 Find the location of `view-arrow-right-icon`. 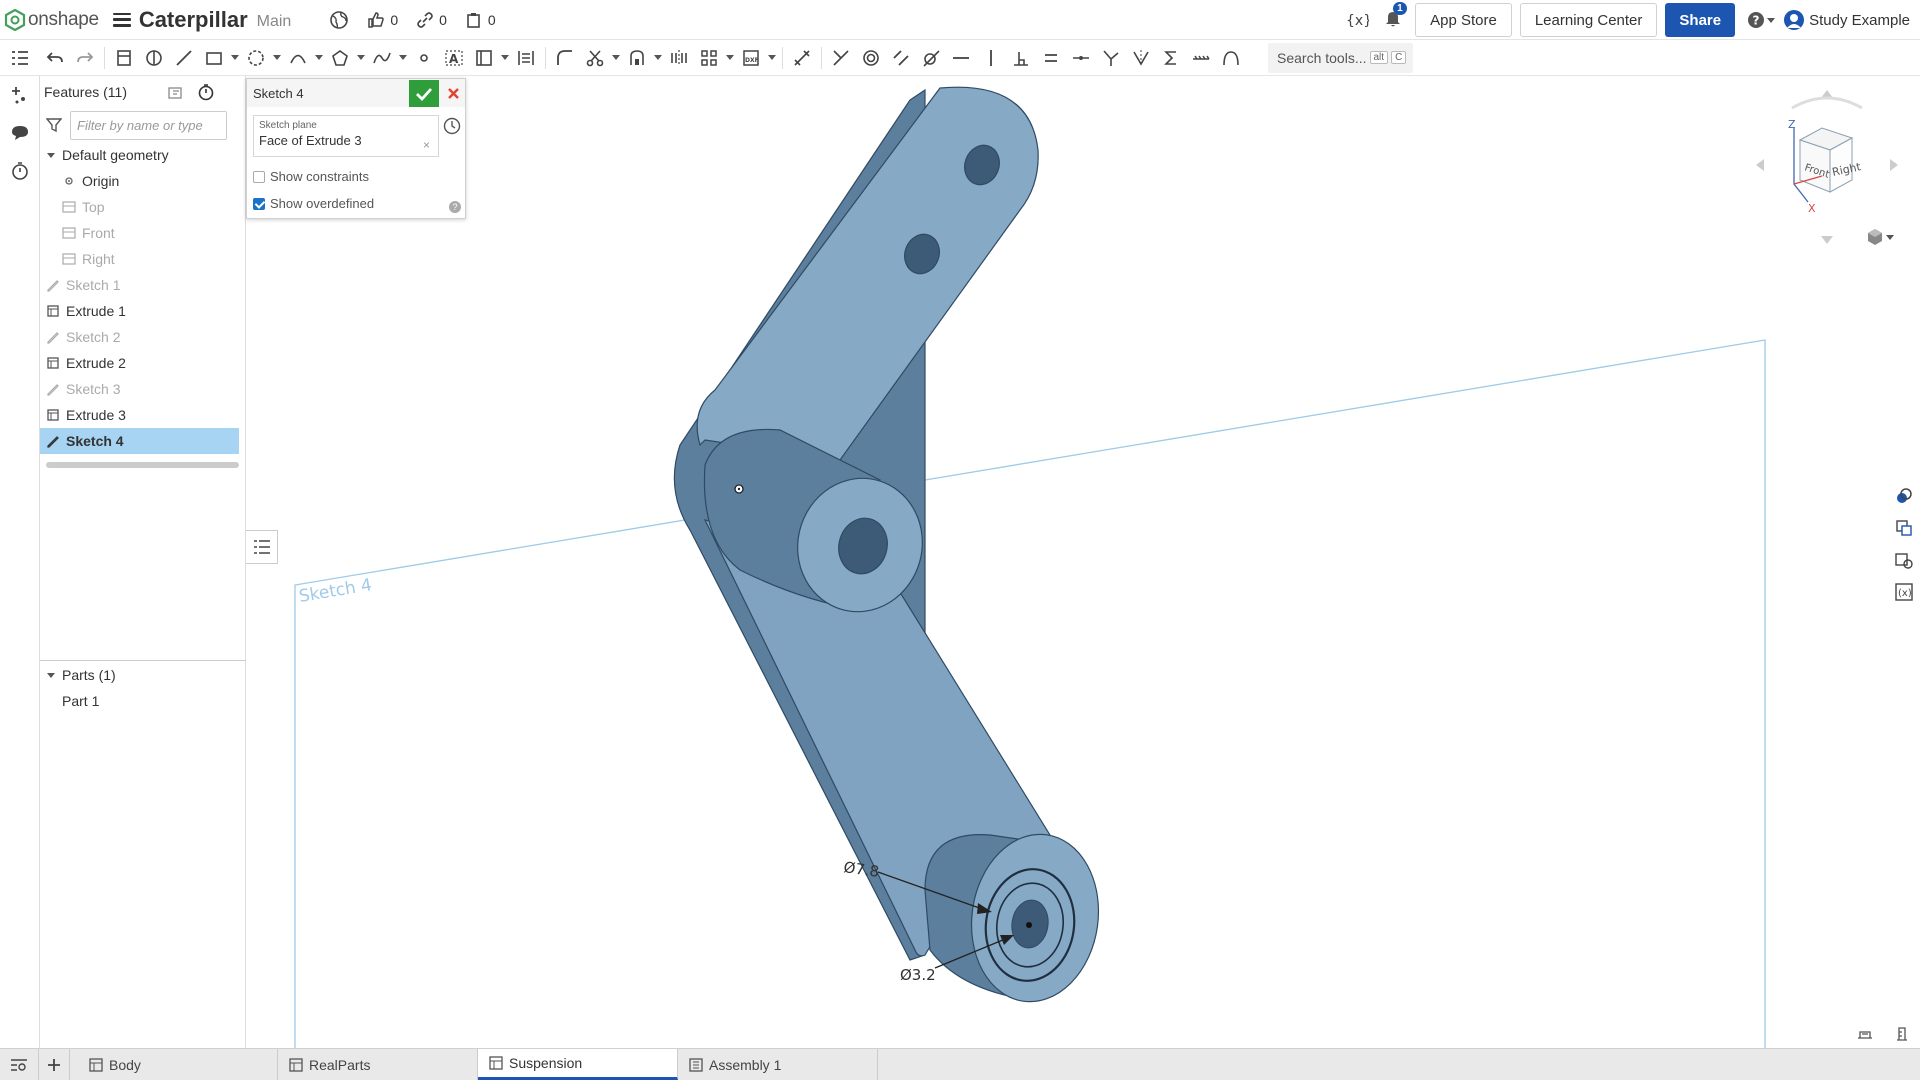

view-arrow-right-icon is located at coordinates (1894, 165).